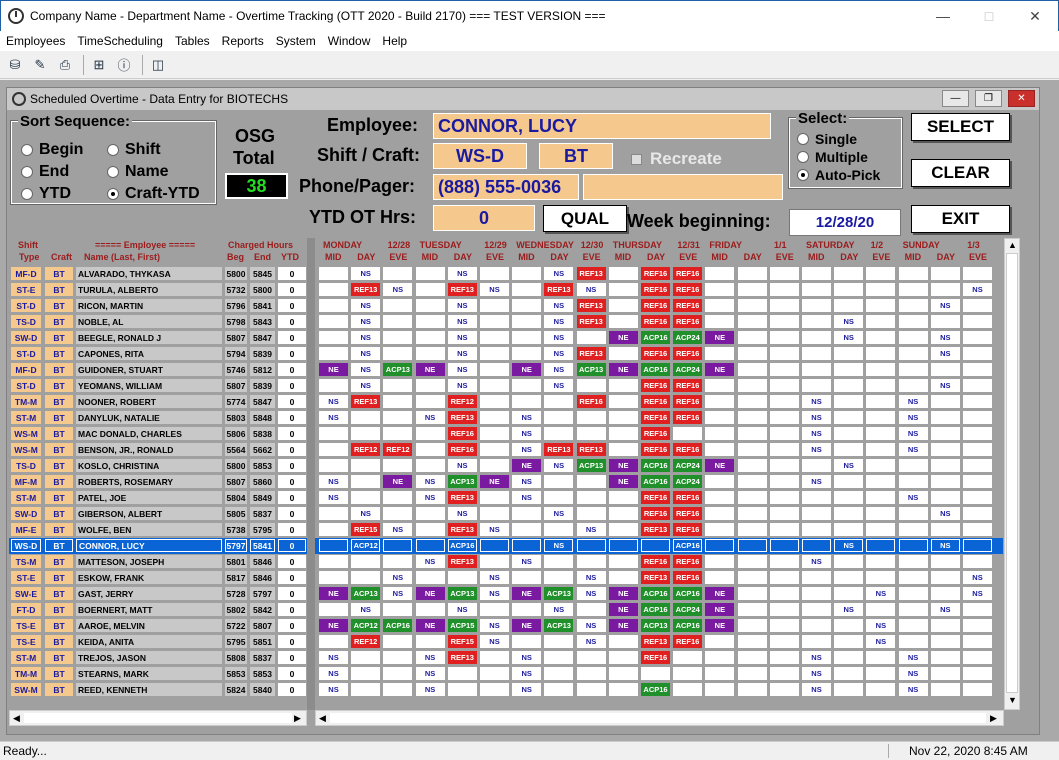  What do you see at coordinates (506, 187) in the screenshot?
I see `phone-field: (888) 555-0036` at bounding box center [506, 187].